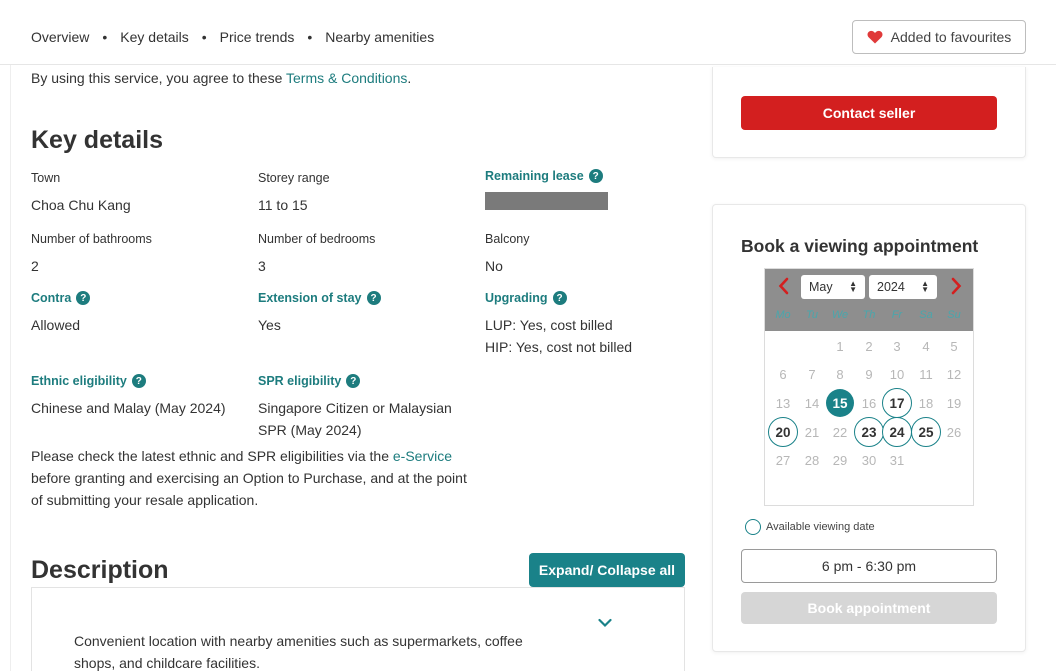 This screenshot has width=1056, height=671. Describe the element at coordinates (869, 608) in the screenshot. I see `book-appointment-button: Book appointment` at that location.